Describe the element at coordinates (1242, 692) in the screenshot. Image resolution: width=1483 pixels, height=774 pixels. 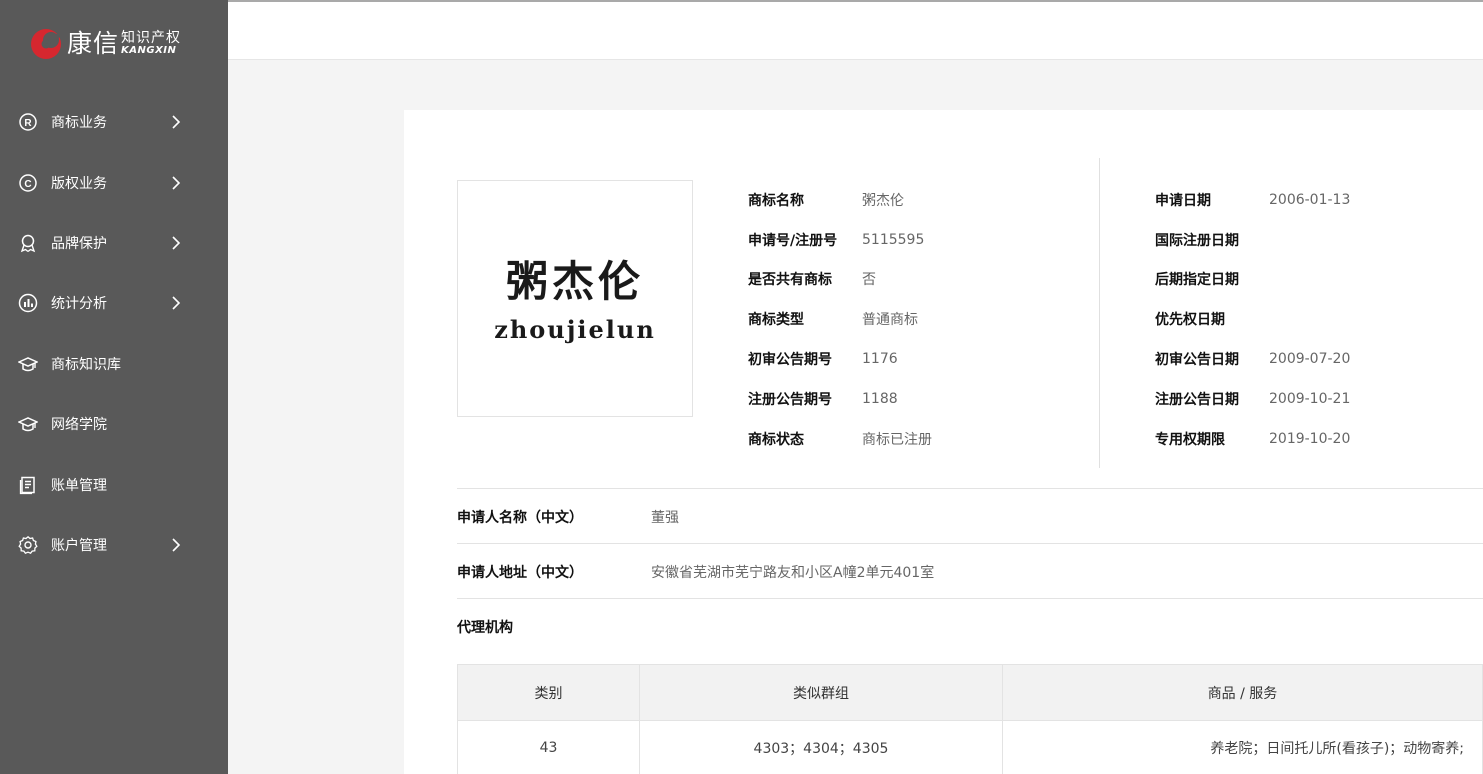
I see `column-header-goods-services: 商品 / 服务` at that location.